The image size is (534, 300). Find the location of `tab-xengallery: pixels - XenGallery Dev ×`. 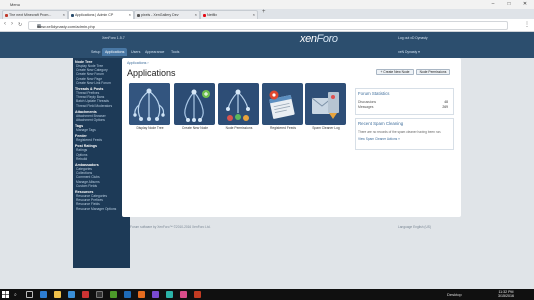

tab-xengallery: pixels - XenGallery Dev × is located at coordinates (167, 14).